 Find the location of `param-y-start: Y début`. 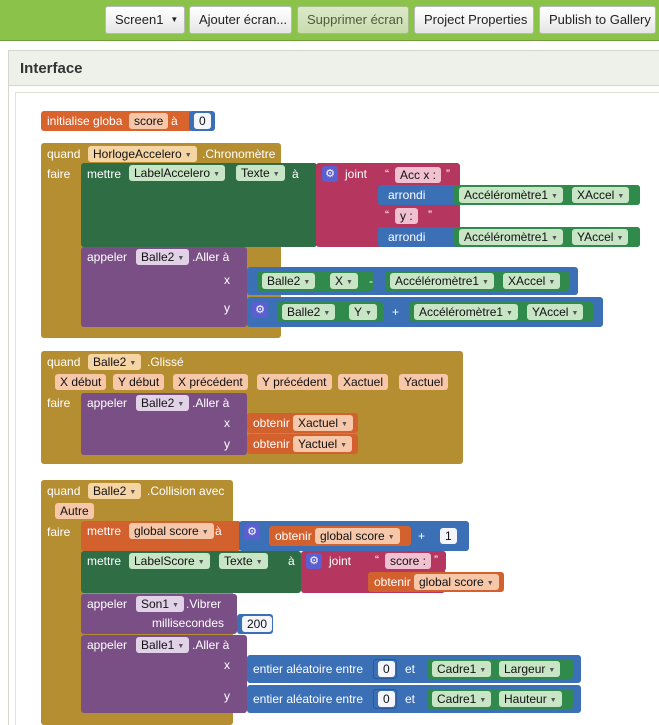

param-y-start: Y début is located at coordinates (139, 382).